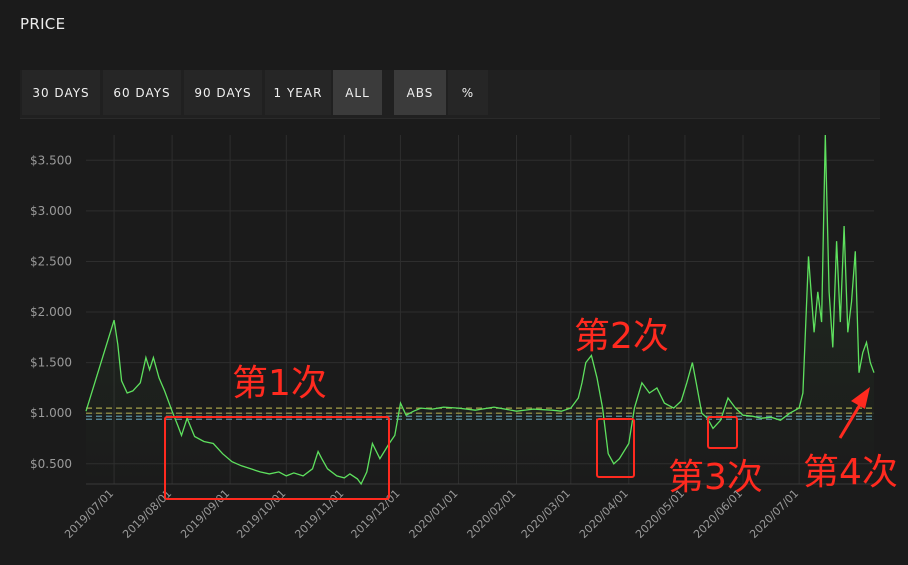 This screenshot has height=565, width=908. I want to click on annotation-label-3: 第3次, so click(715, 477).